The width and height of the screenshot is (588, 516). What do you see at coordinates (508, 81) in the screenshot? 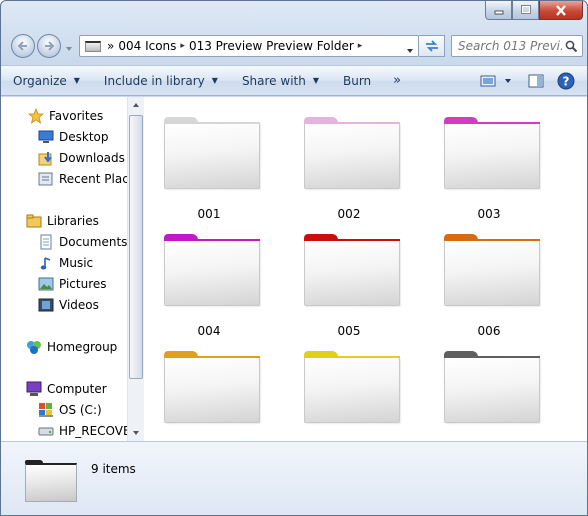
I see `view-options-dropdown` at bounding box center [508, 81].